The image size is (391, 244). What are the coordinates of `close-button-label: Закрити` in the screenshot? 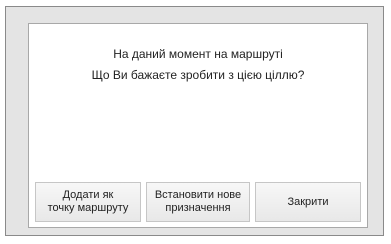 It's located at (308, 201).